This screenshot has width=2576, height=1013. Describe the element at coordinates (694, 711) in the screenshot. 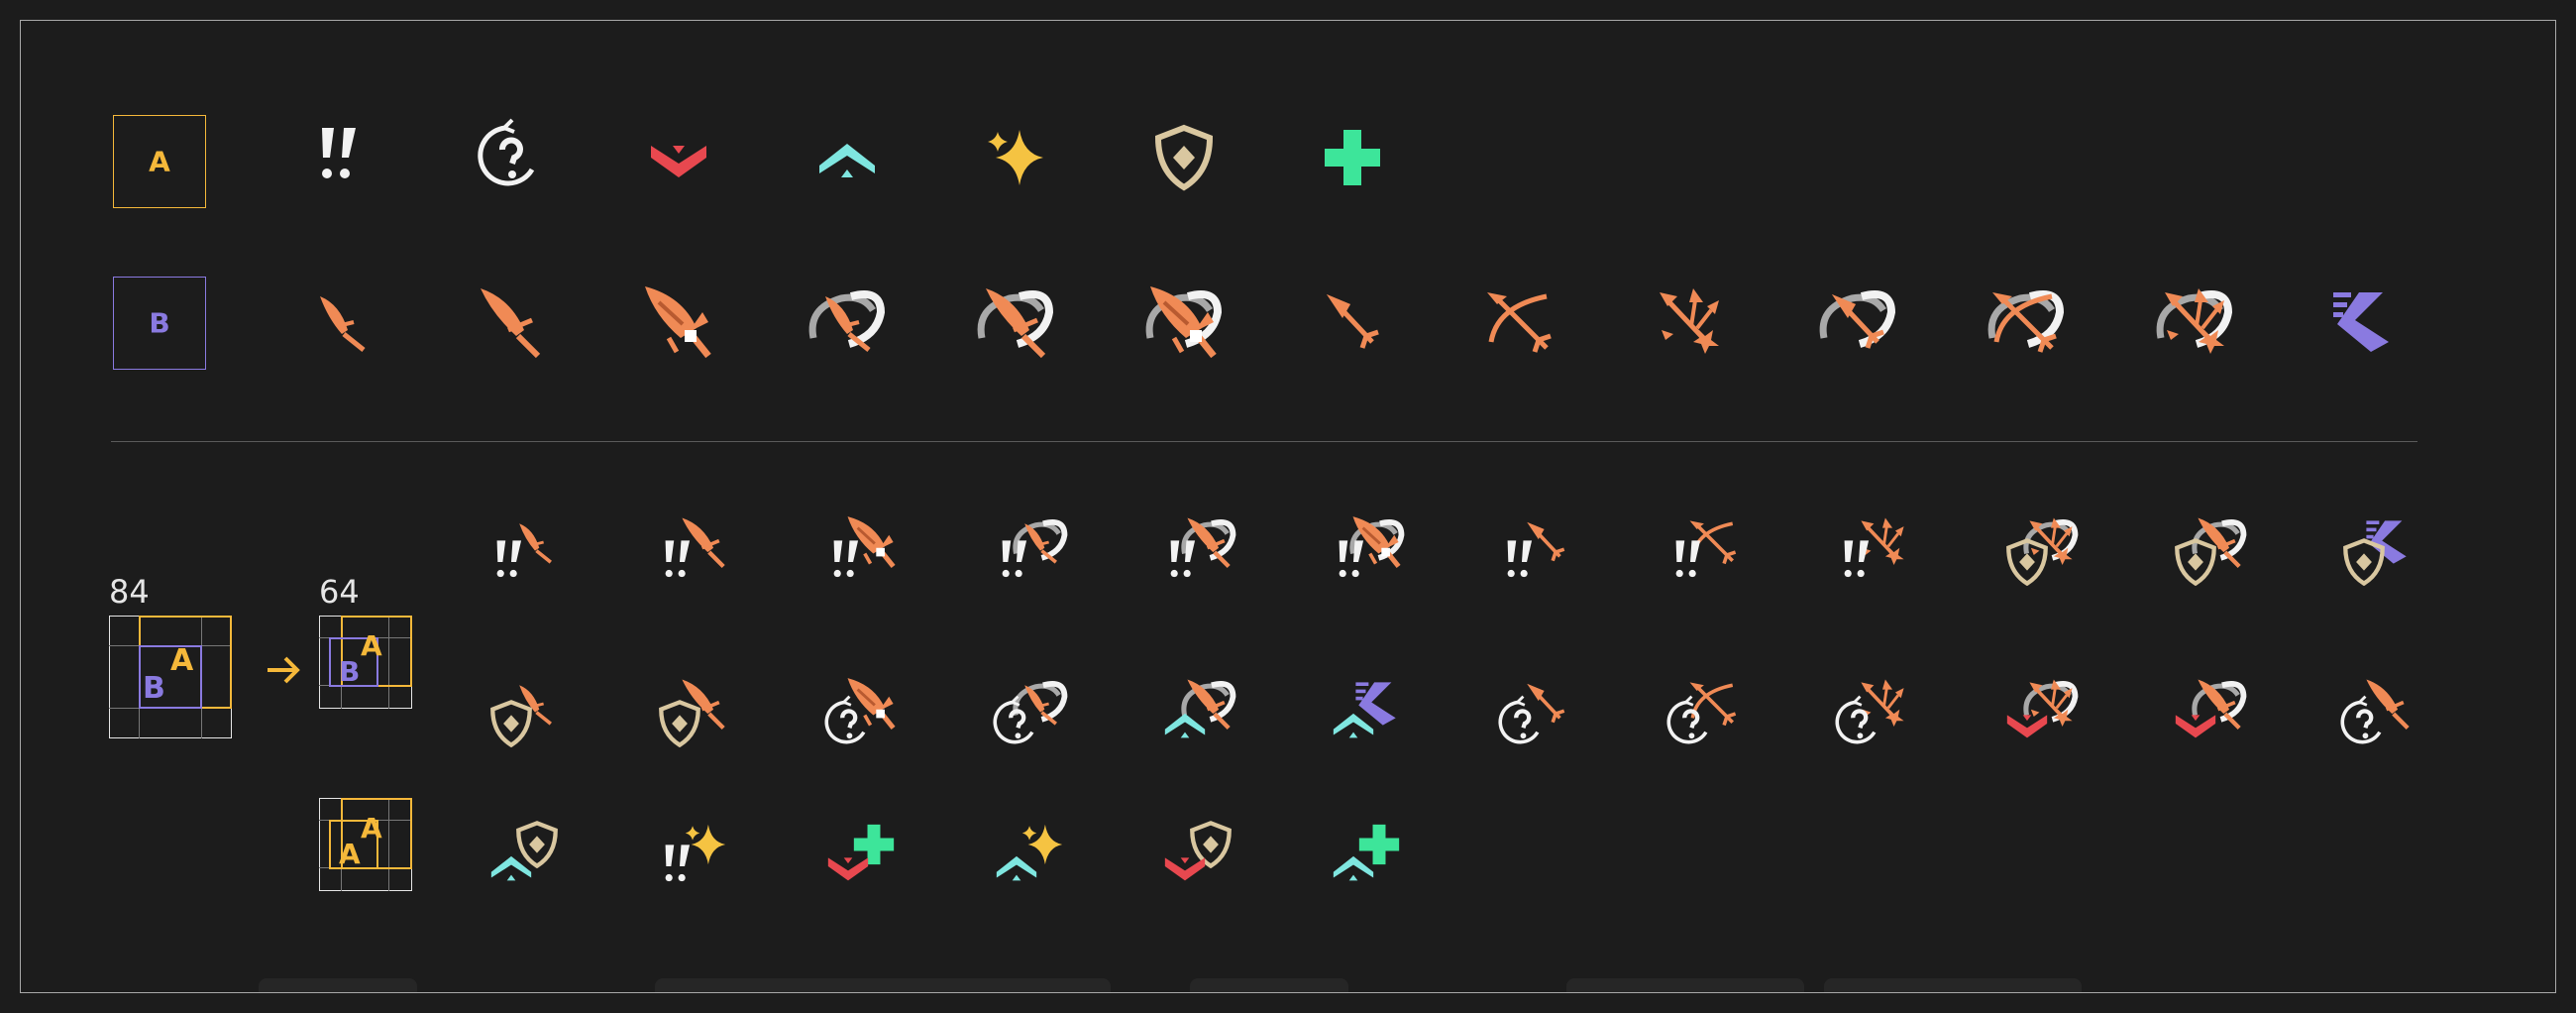

I see `shield-sword-icon` at that location.